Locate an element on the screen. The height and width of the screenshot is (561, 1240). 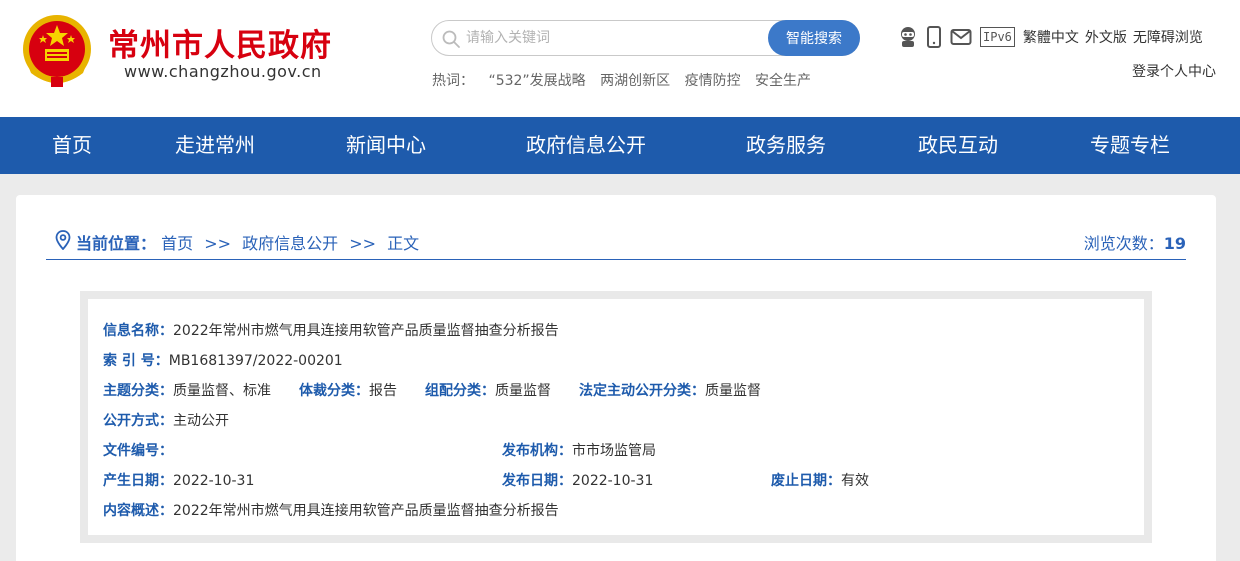
info-publisher: 发布机构：市市场监管局 is located at coordinates (579, 450).